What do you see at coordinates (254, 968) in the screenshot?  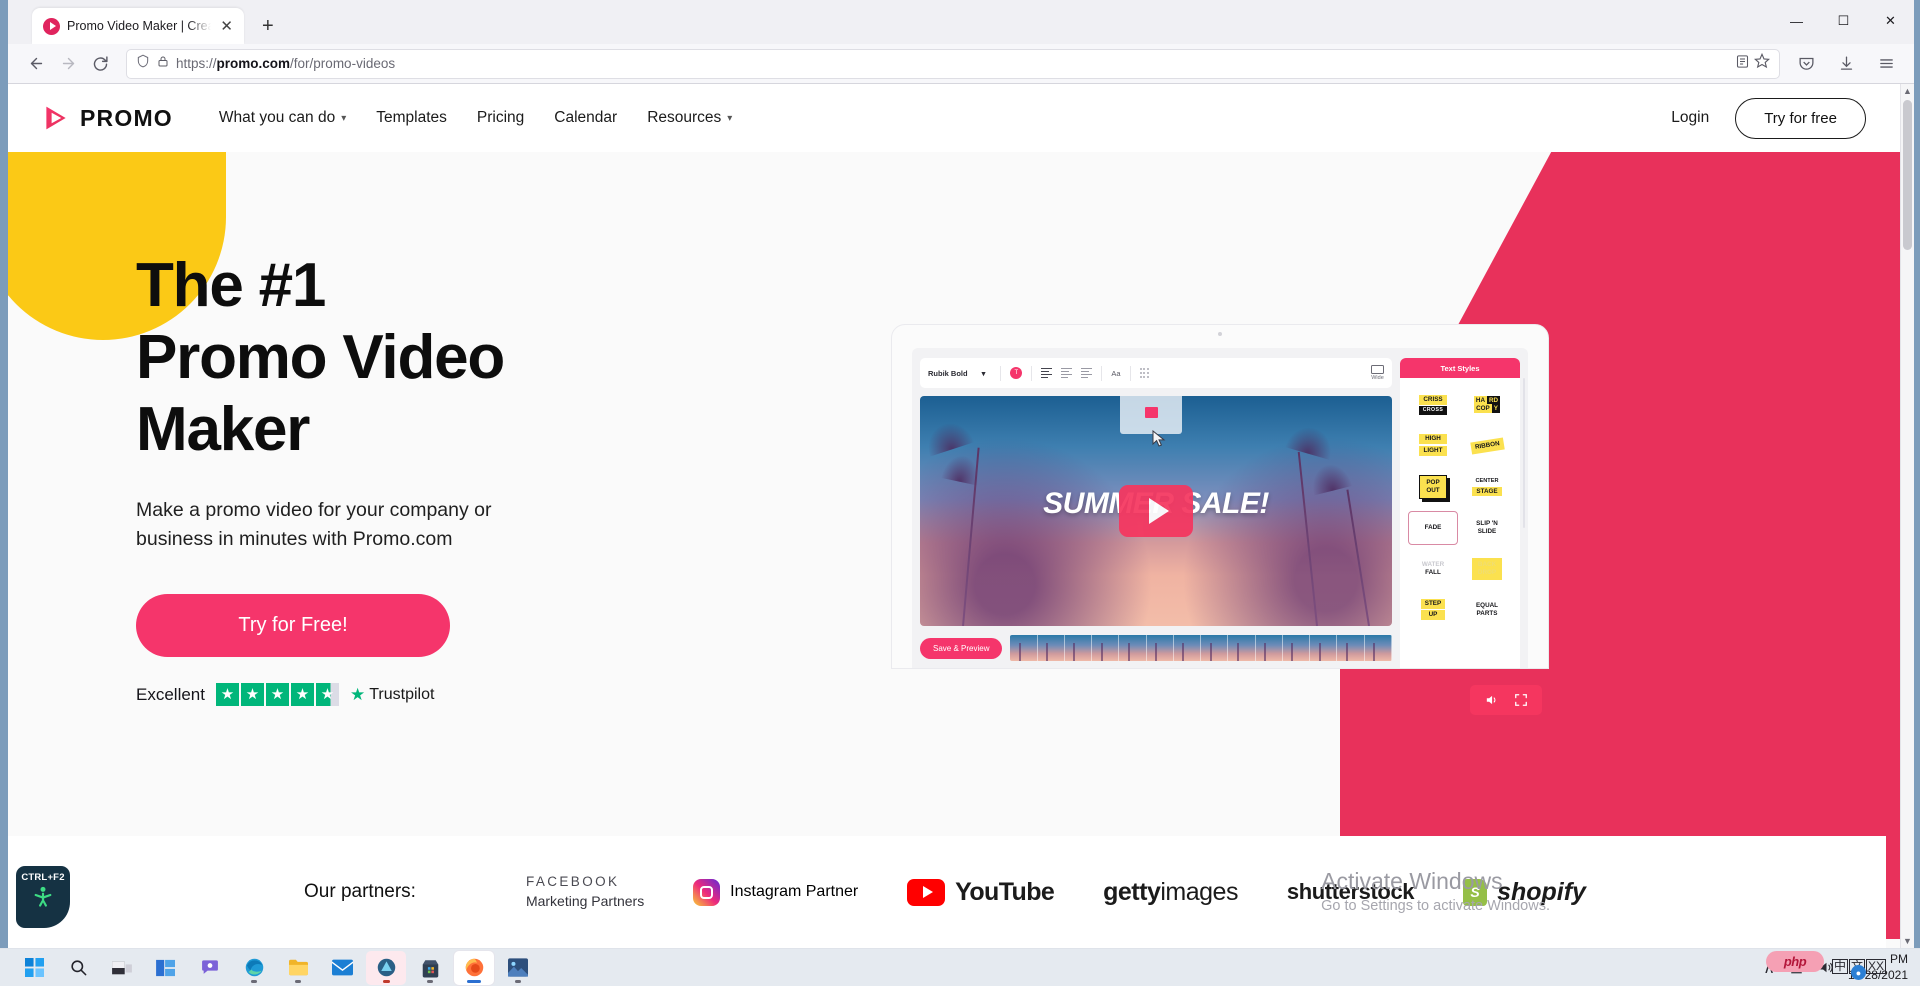 I see `edge-browser-icon` at bounding box center [254, 968].